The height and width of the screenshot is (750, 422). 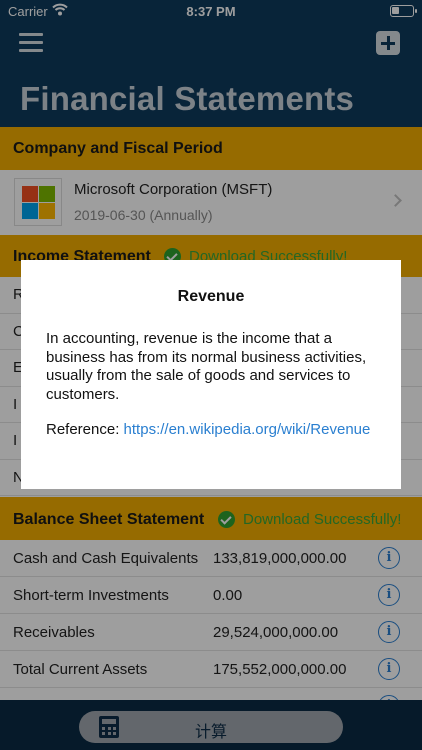 I want to click on dialog-title: Revenue, so click(x=211, y=296).